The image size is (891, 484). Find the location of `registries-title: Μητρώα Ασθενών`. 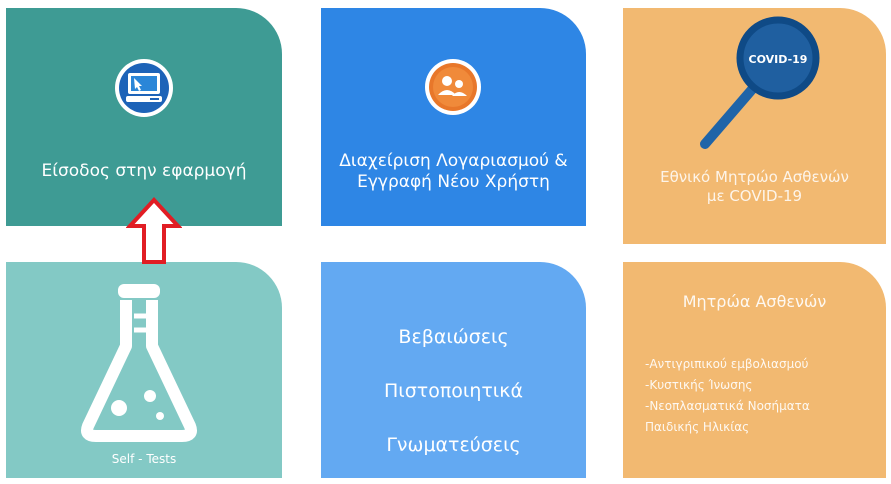

registries-title: Μητρώα Ασθενών is located at coordinates (754, 301).